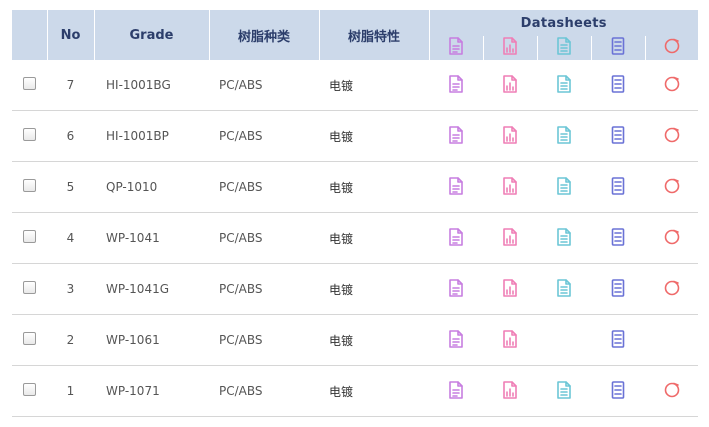  I want to click on resin-type-column-header: 树脂种类, so click(264, 35).